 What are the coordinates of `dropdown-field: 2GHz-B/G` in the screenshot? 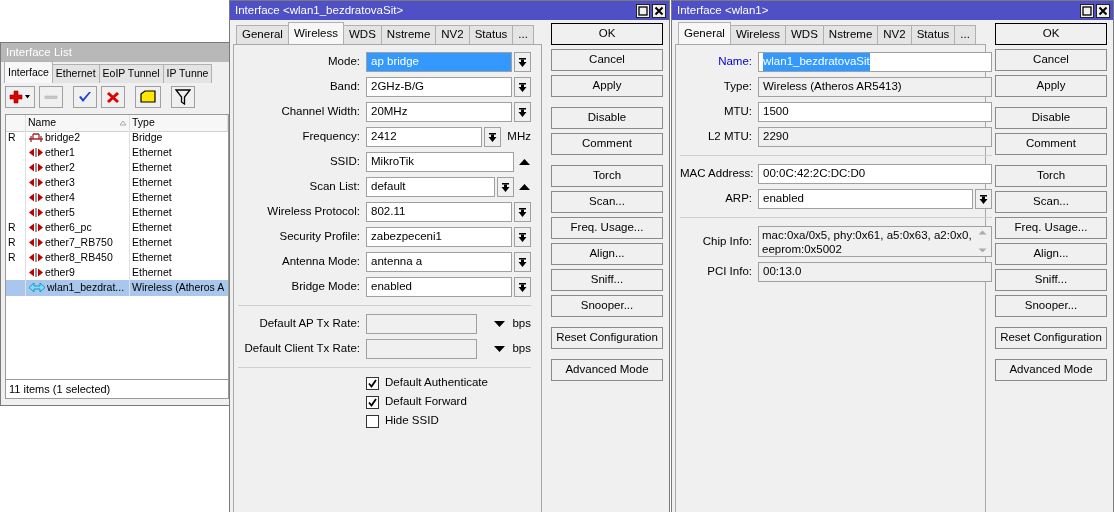 It's located at (439, 87).